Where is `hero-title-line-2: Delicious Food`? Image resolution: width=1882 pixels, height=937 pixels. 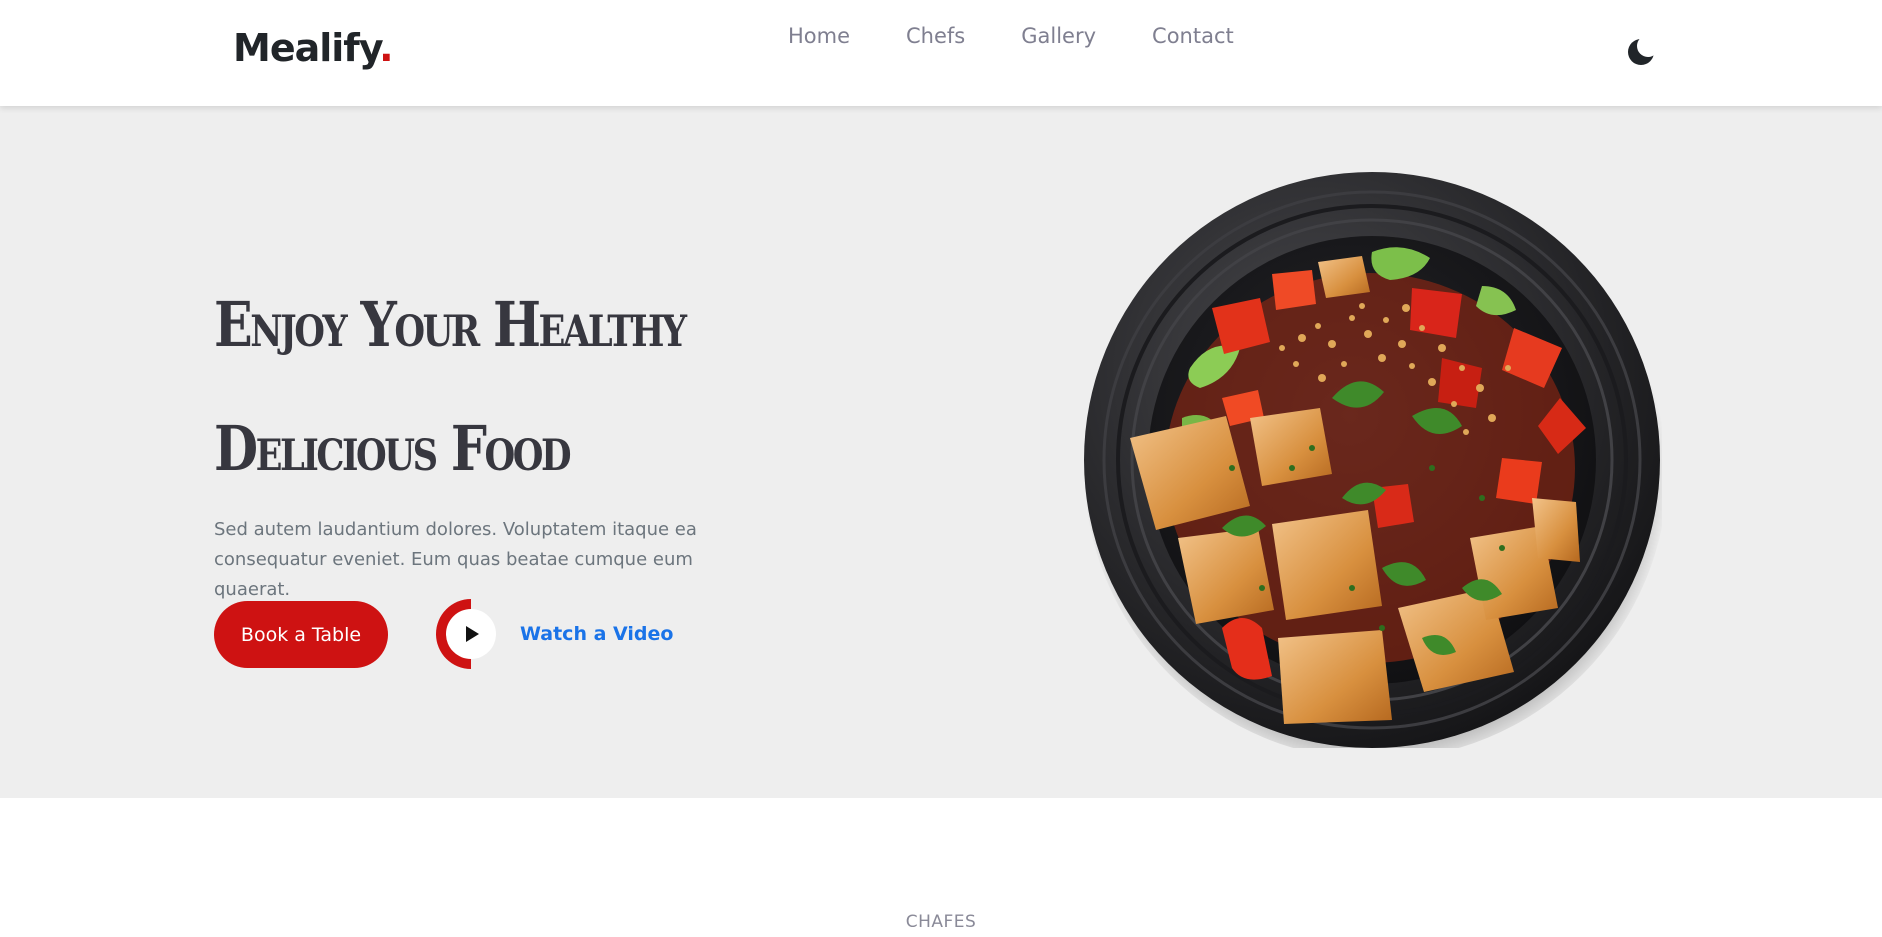
hero-title-line-2: Delicious Food is located at coordinates (393, 448).